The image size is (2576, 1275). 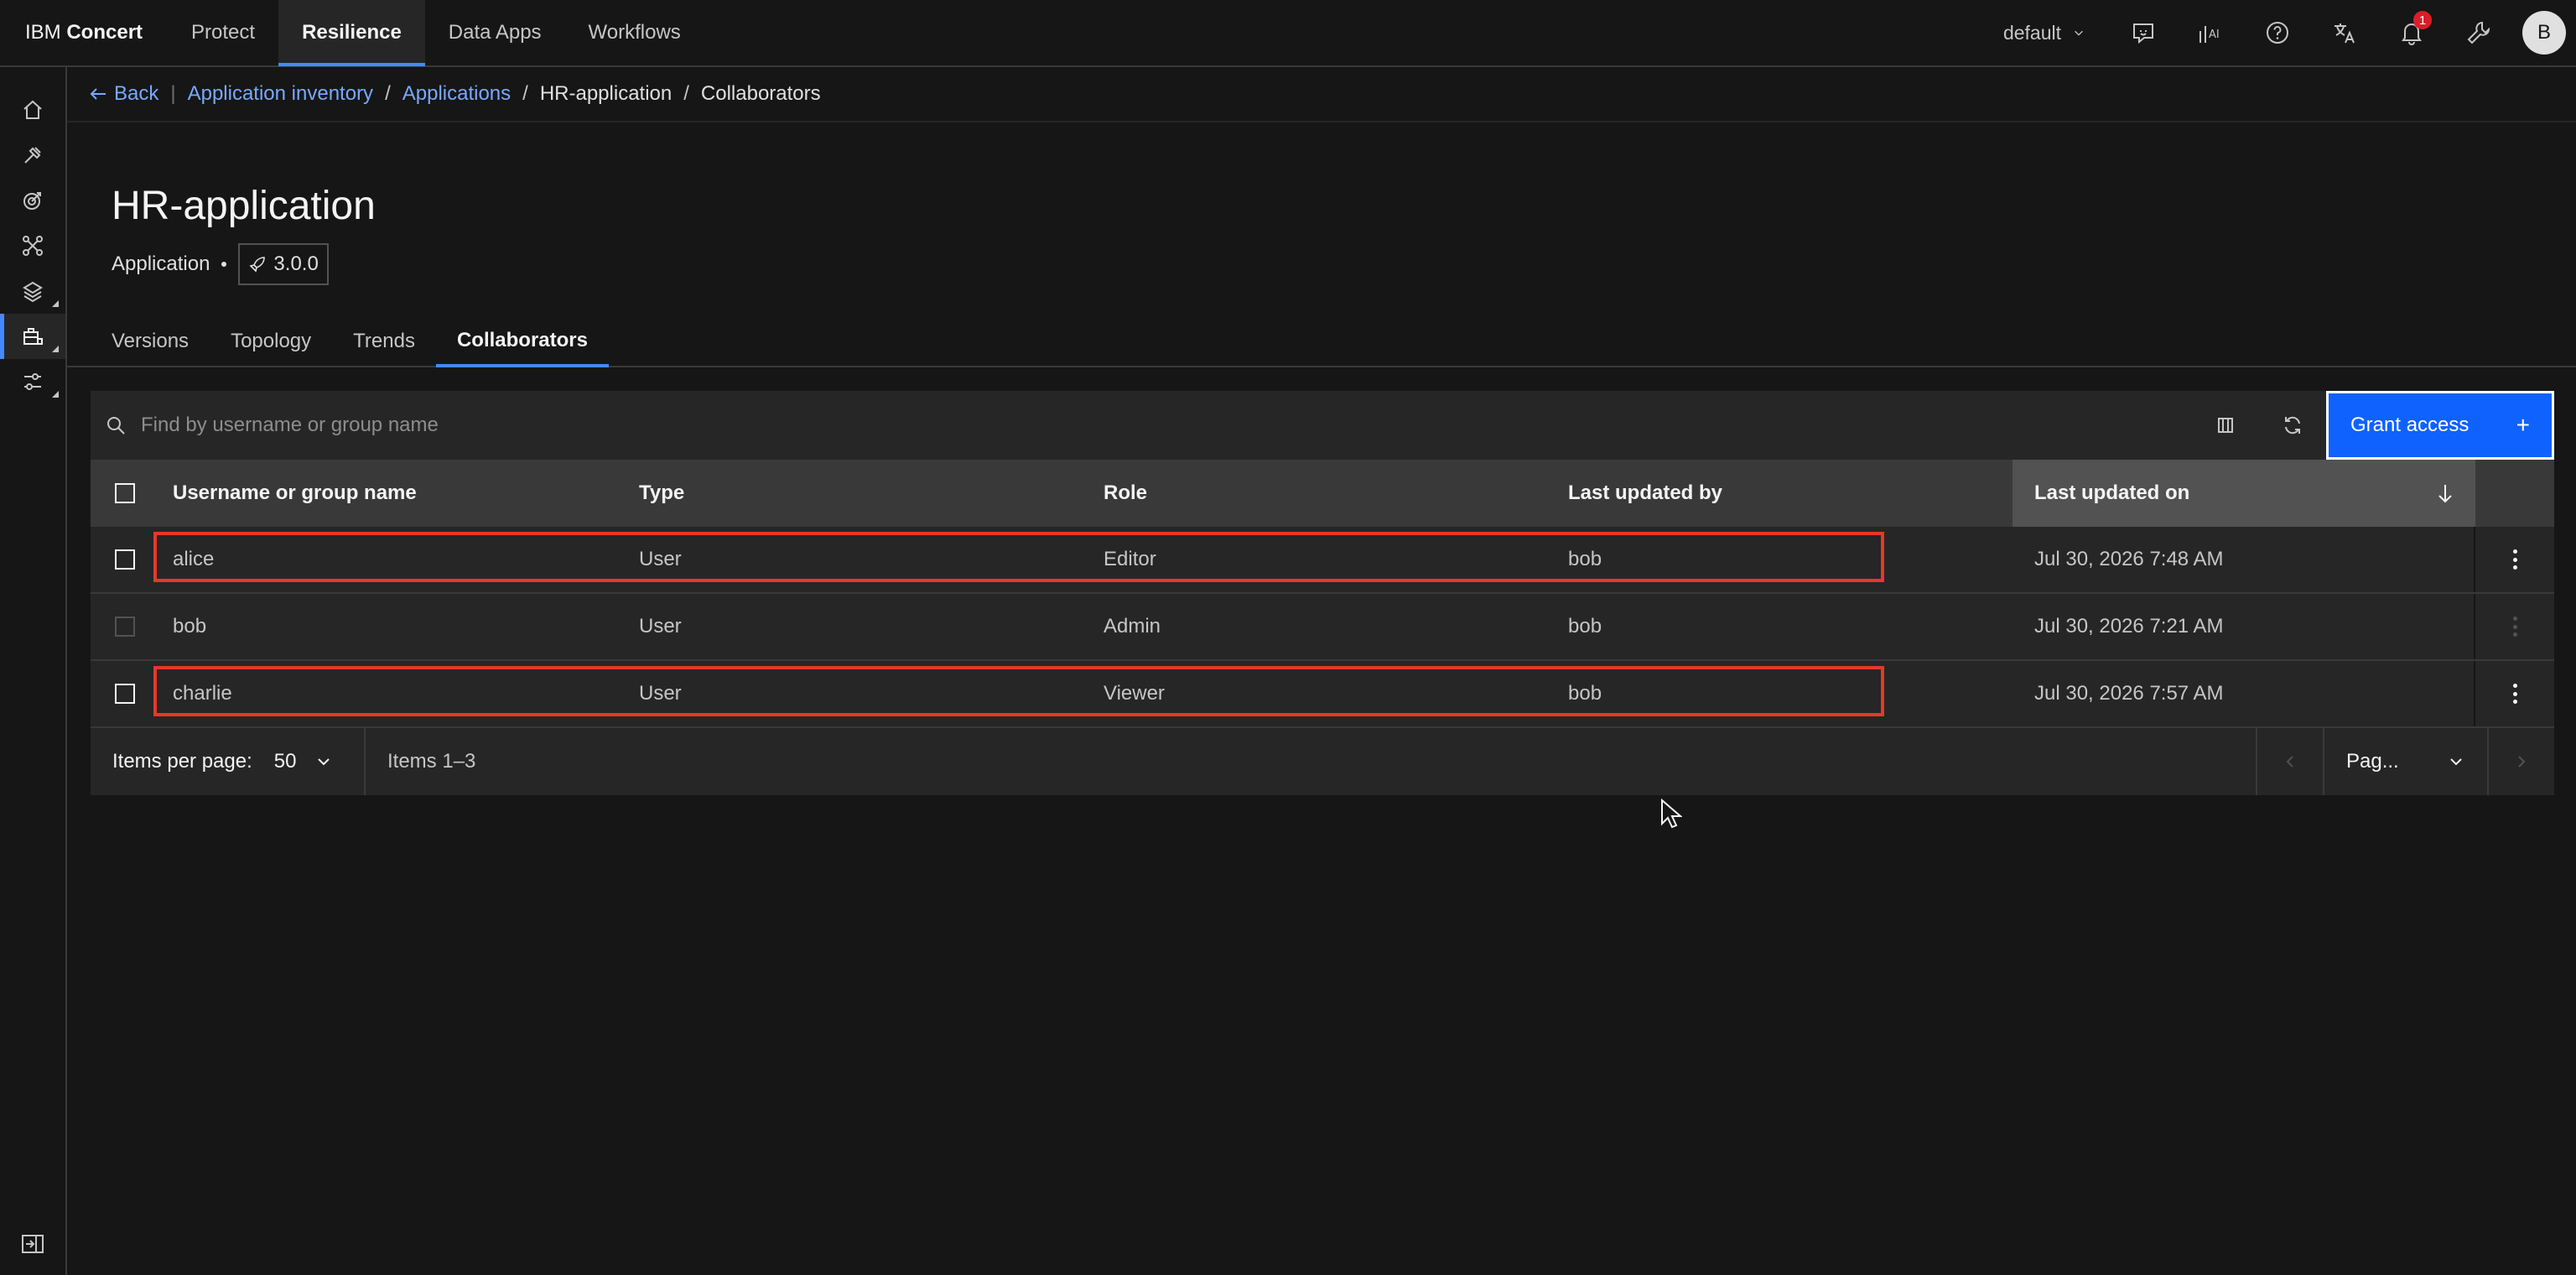 What do you see at coordinates (116, 425) in the screenshot?
I see `search-icon-wrap` at bounding box center [116, 425].